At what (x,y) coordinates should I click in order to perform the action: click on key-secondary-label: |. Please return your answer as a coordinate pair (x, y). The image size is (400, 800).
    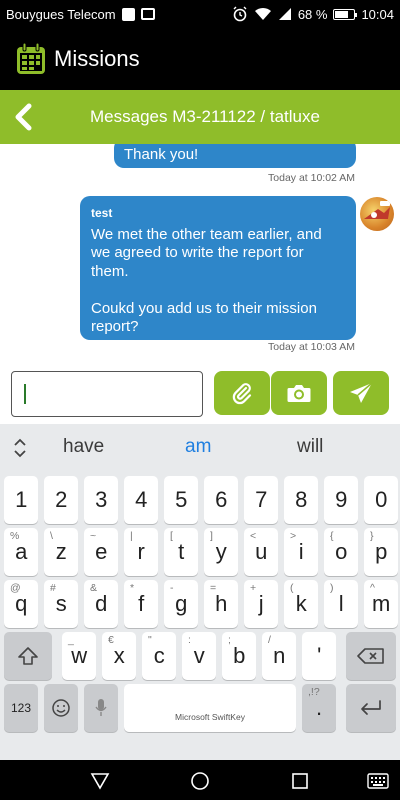
    Looking at the image, I should click on (131, 536).